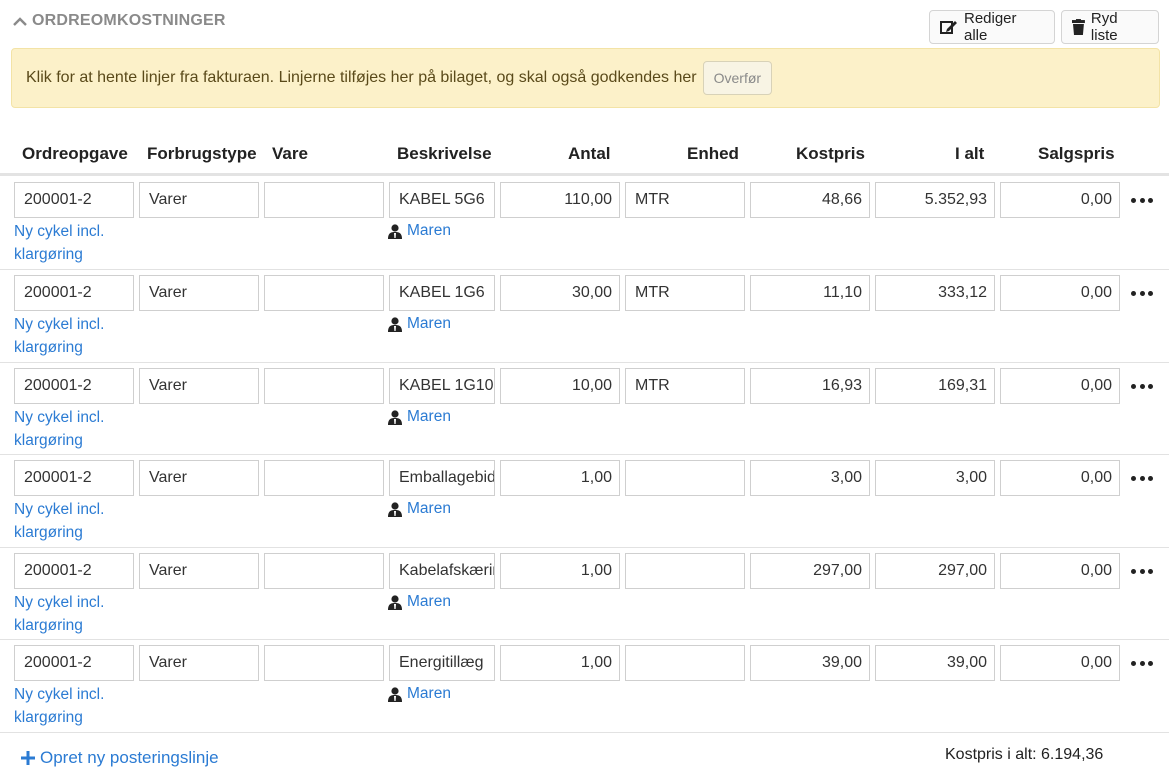  Describe the element at coordinates (935, 200) in the screenshot. I see `i-alt-input: 5.352,93` at that location.